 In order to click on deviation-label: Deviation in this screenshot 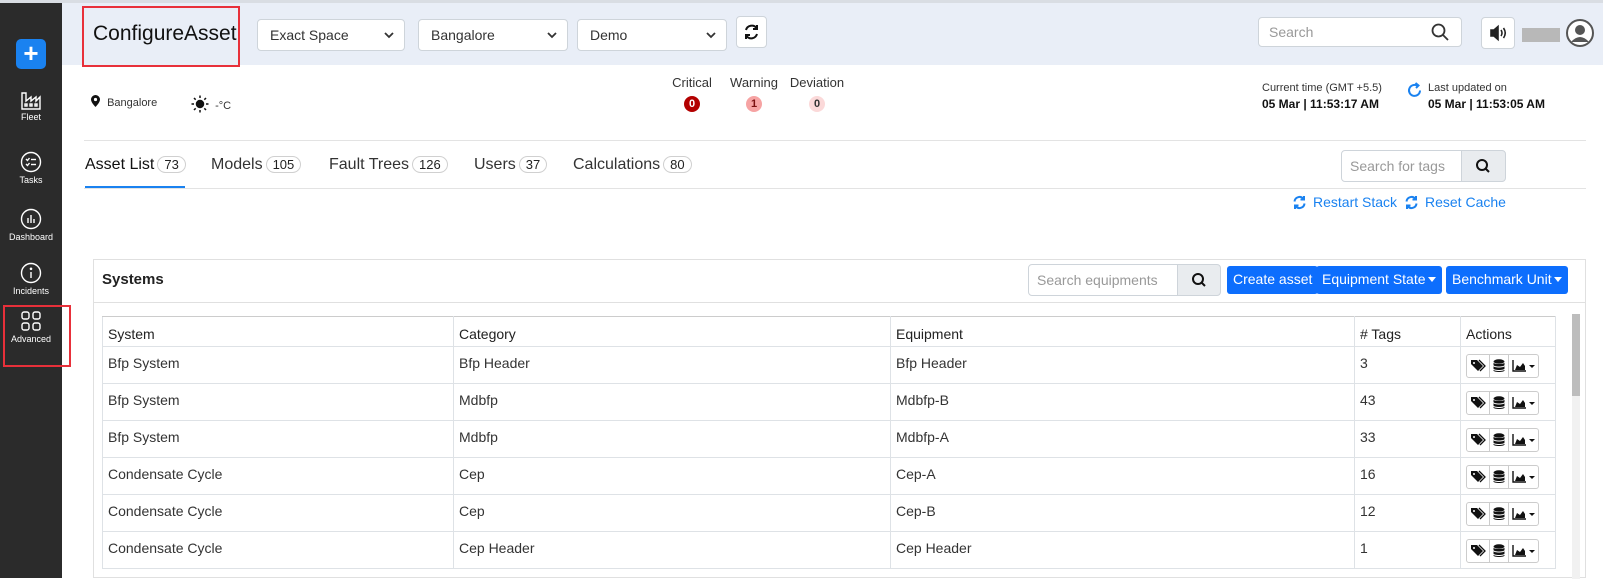, I will do `click(817, 82)`.